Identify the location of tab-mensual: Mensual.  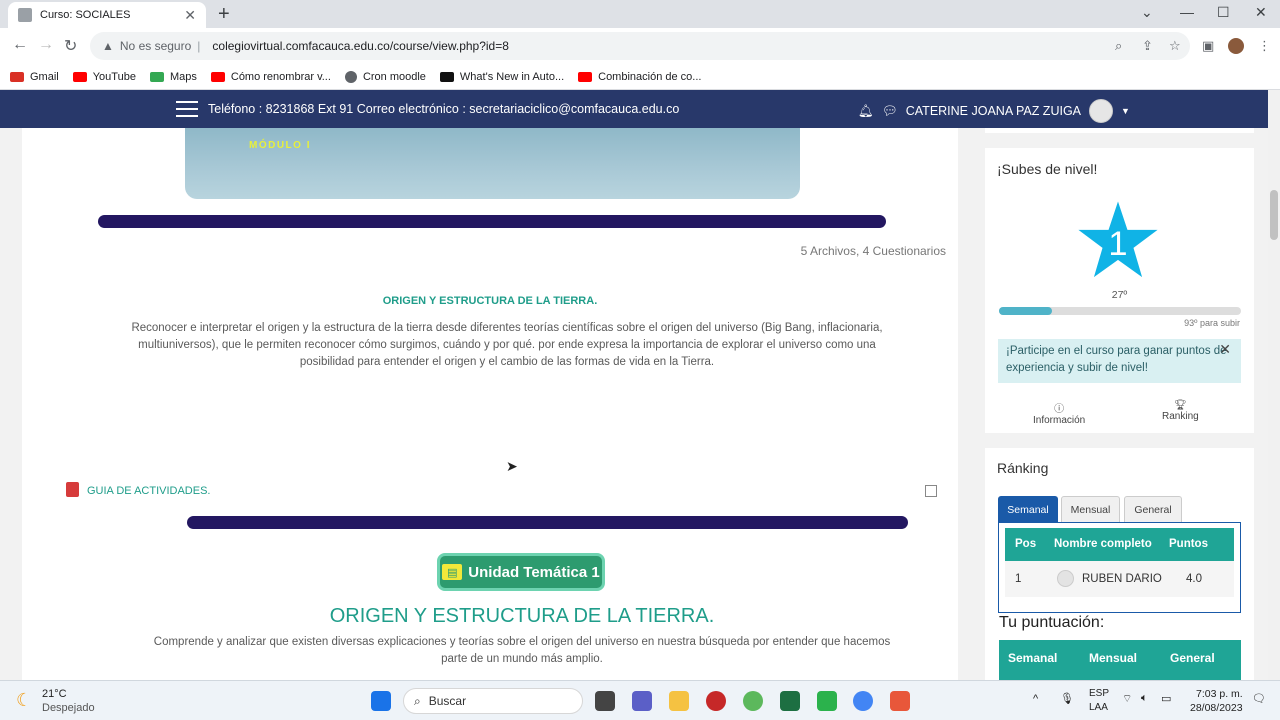
(1090, 509).